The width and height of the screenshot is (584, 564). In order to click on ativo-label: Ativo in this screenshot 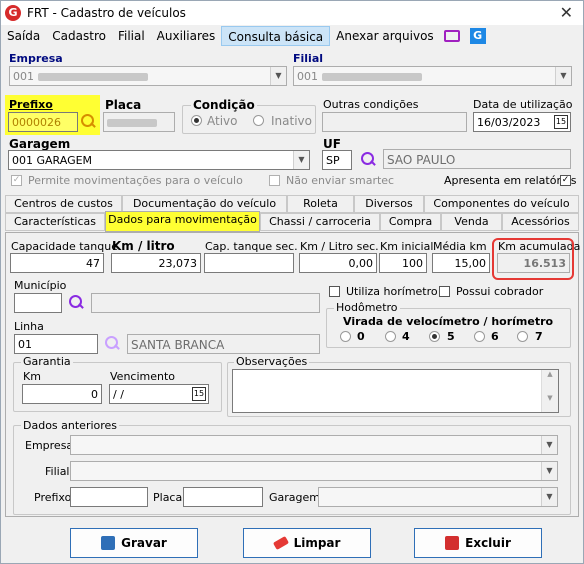, I will do `click(222, 121)`.